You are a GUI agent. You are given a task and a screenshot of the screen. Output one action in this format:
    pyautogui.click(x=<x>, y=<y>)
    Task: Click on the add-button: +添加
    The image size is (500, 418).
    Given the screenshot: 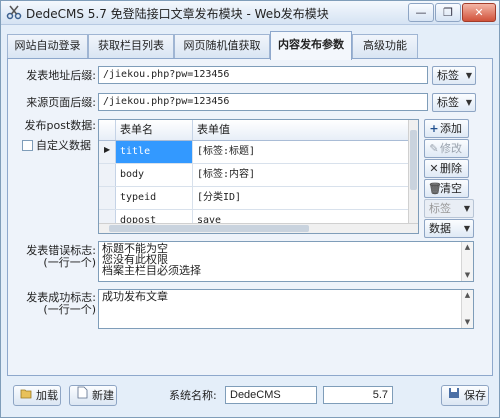 What is the action you would take?
    pyautogui.click(x=446, y=128)
    